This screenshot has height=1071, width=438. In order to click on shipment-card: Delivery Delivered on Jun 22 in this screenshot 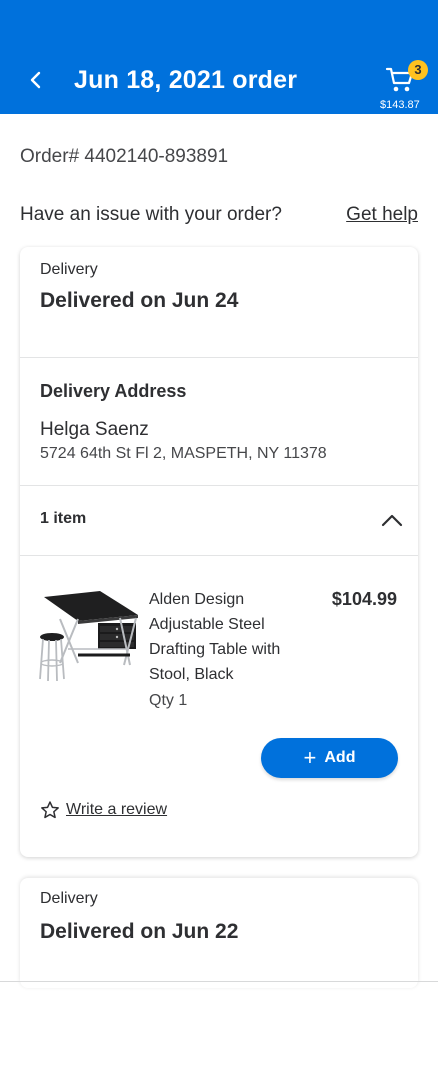, I will do `click(219, 933)`.